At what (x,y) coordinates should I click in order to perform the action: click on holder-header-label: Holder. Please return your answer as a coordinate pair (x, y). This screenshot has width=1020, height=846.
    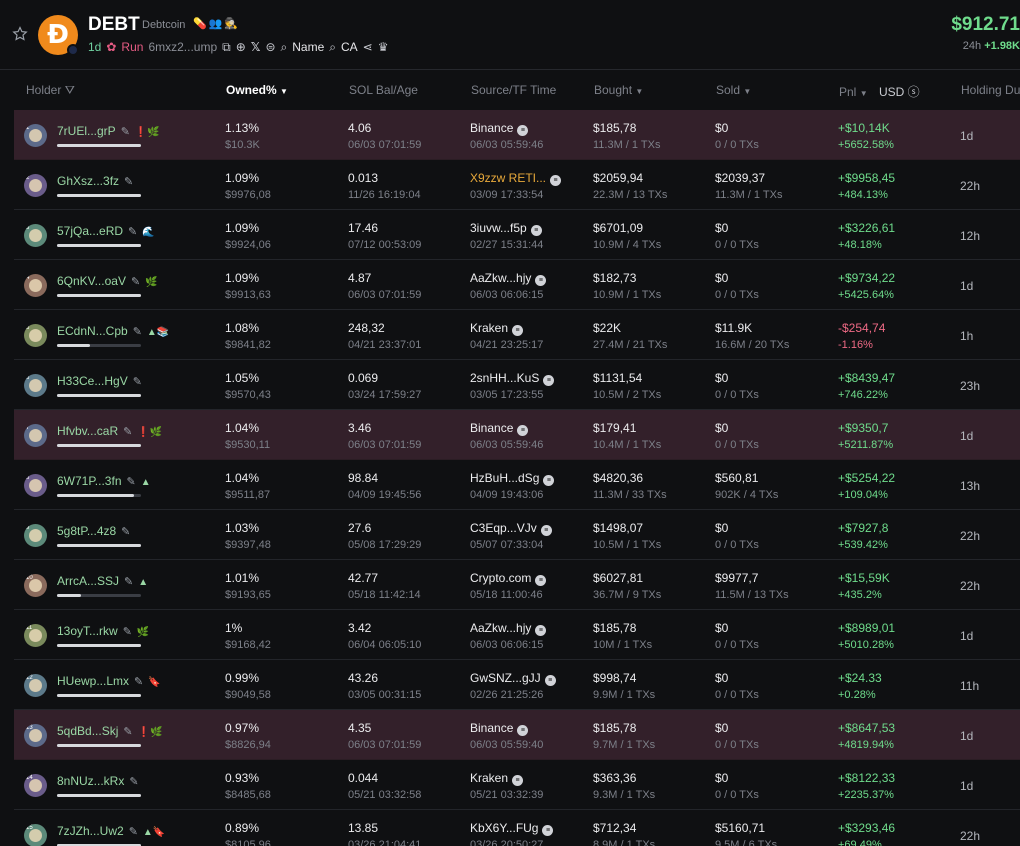
    Looking at the image, I should click on (44, 90).